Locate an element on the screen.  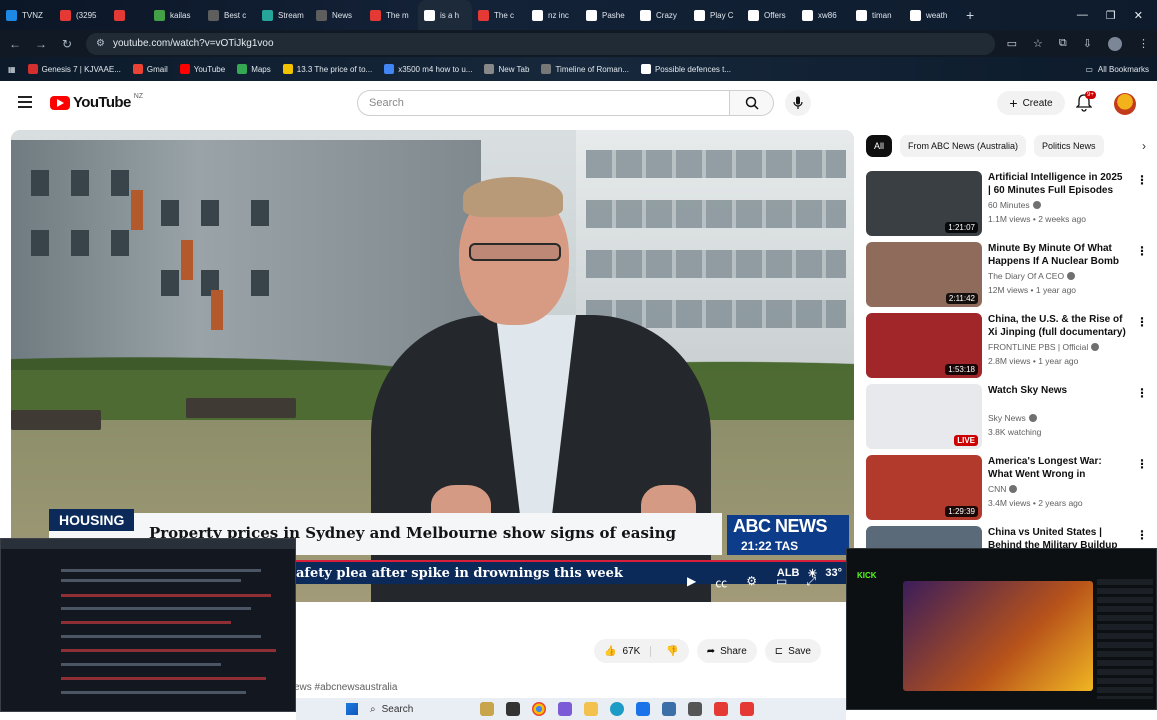
back-arrow-icon: ← is located at coordinates (15, 44).